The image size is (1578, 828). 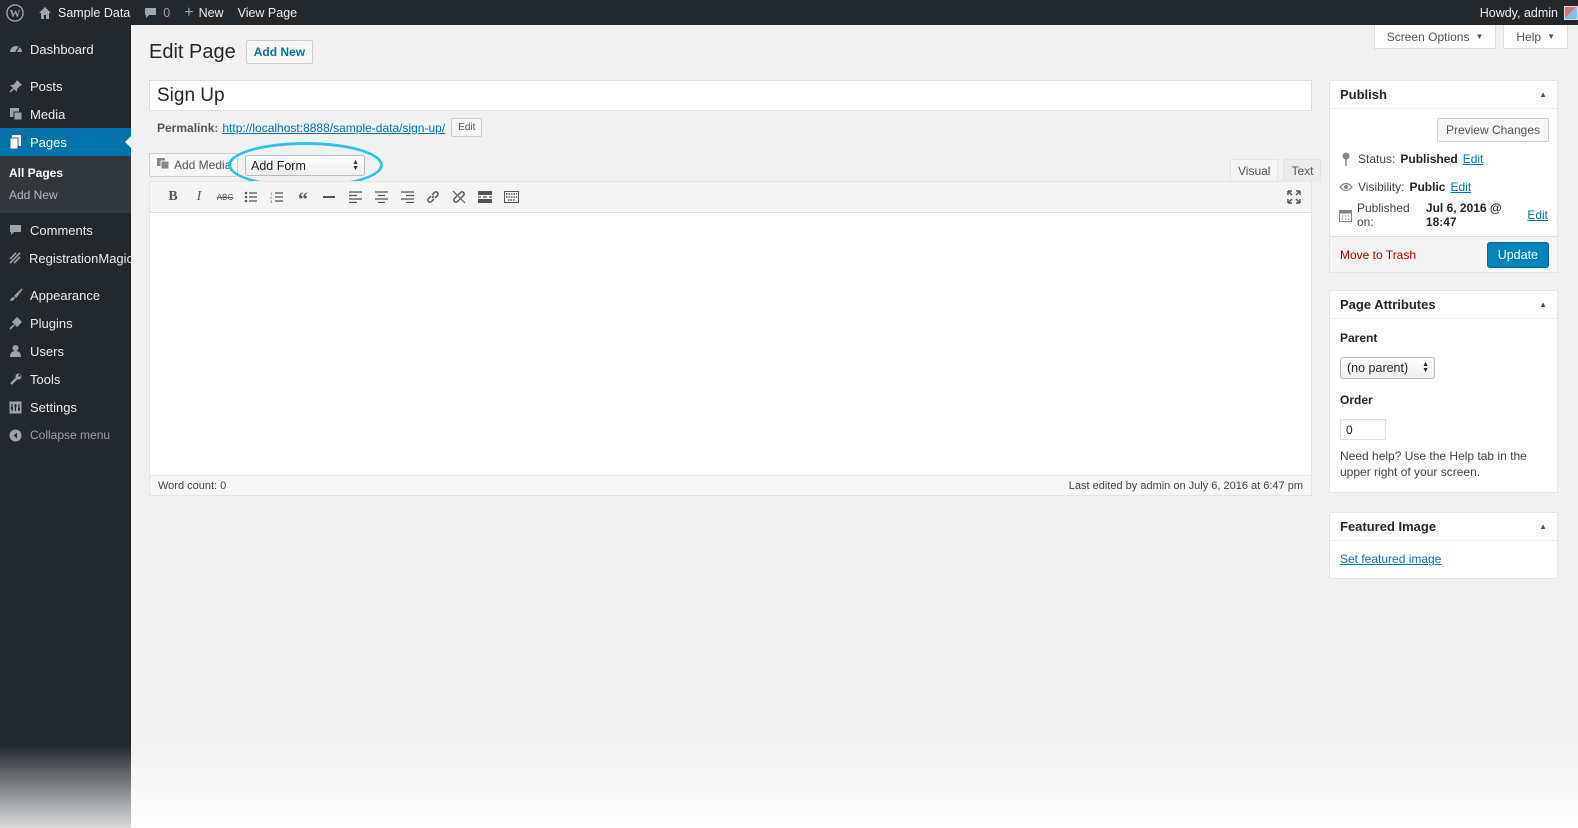 What do you see at coordinates (407, 197) in the screenshot?
I see `align-right-icon` at bounding box center [407, 197].